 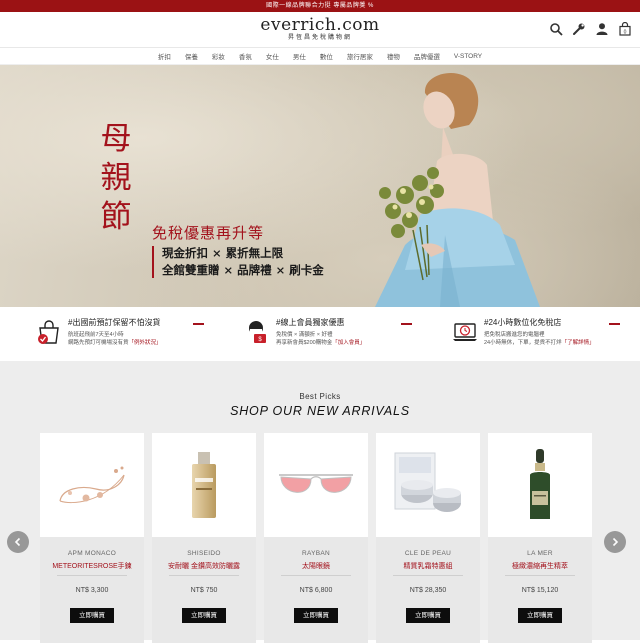 I want to click on feature-link: 「例外狀況」, so click(x=145, y=343).